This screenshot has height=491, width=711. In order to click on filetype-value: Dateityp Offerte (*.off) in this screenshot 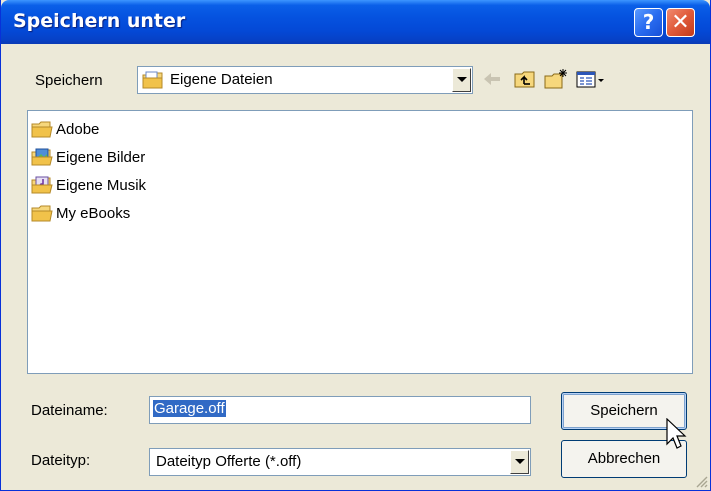, I will do `click(229, 461)`.